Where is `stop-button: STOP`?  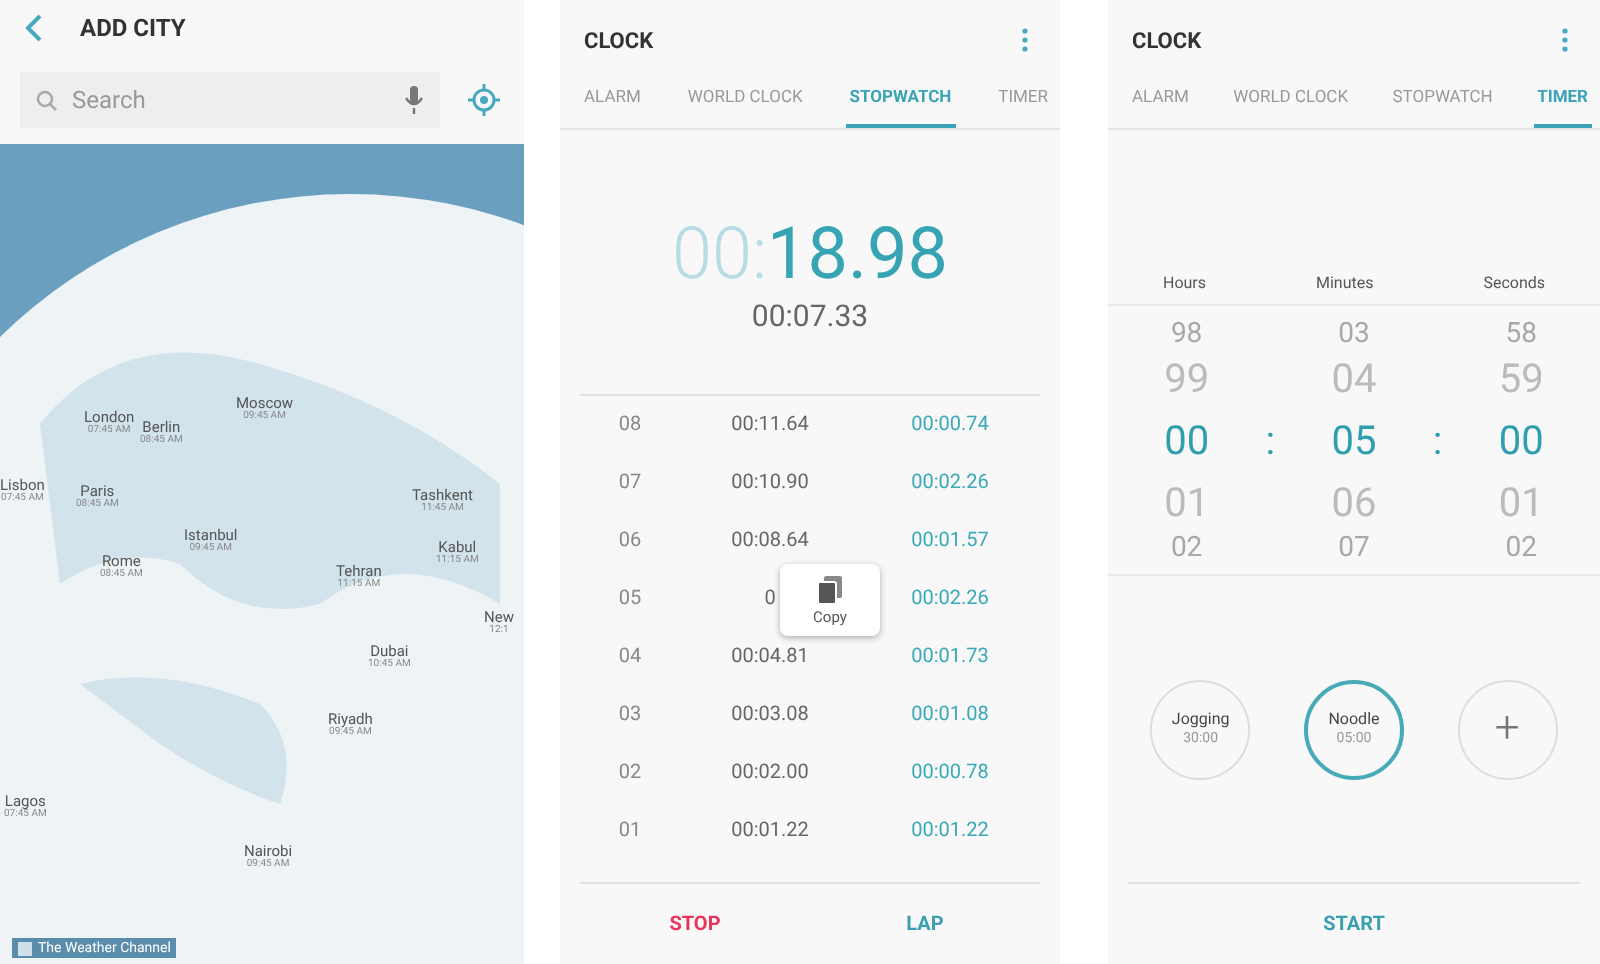
stop-button: STOP is located at coordinates (695, 924).